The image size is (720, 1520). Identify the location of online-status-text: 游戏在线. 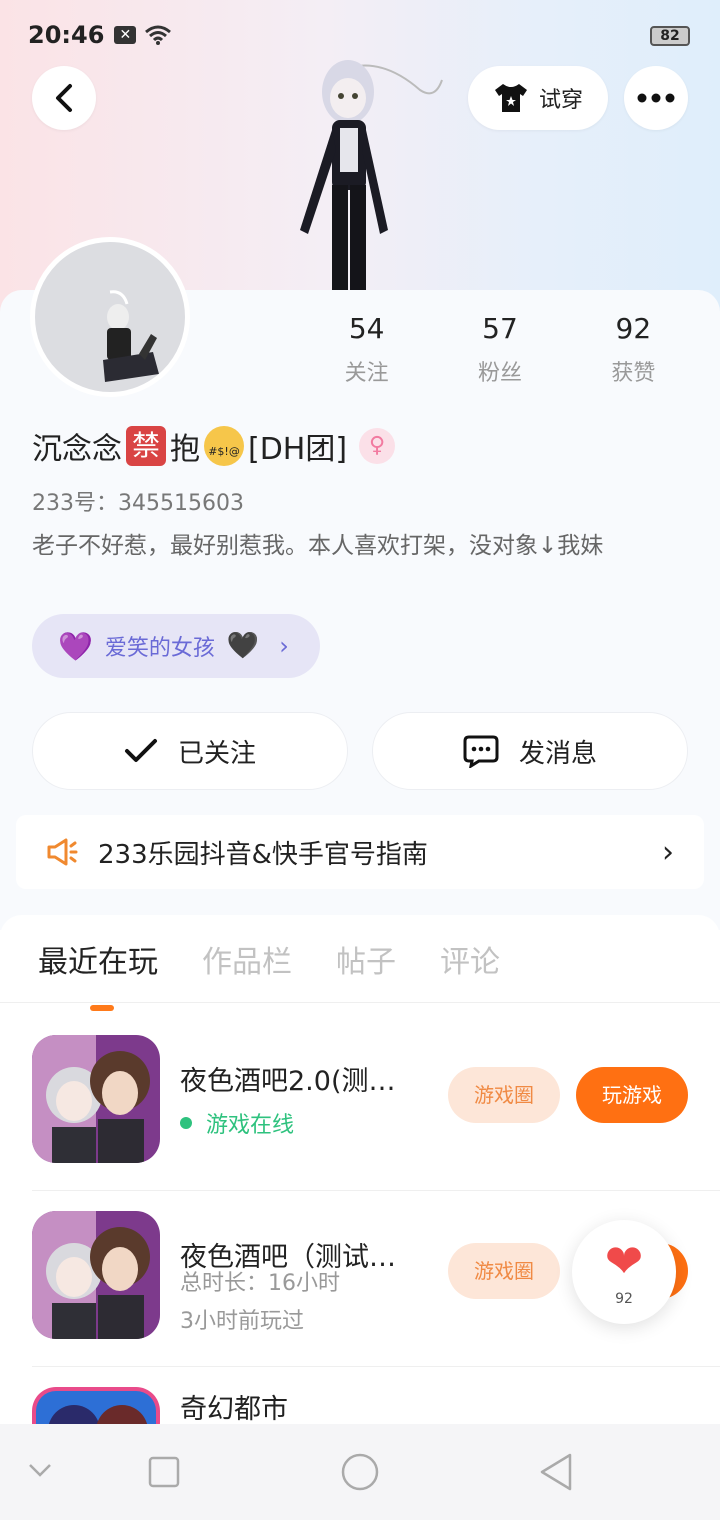
(250, 1125).